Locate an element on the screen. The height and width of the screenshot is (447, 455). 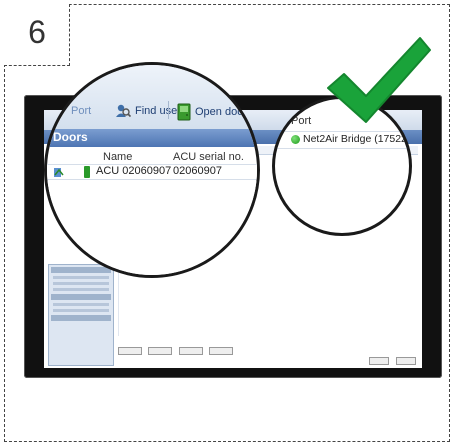
ok-button is located at coordinates (378, 361).